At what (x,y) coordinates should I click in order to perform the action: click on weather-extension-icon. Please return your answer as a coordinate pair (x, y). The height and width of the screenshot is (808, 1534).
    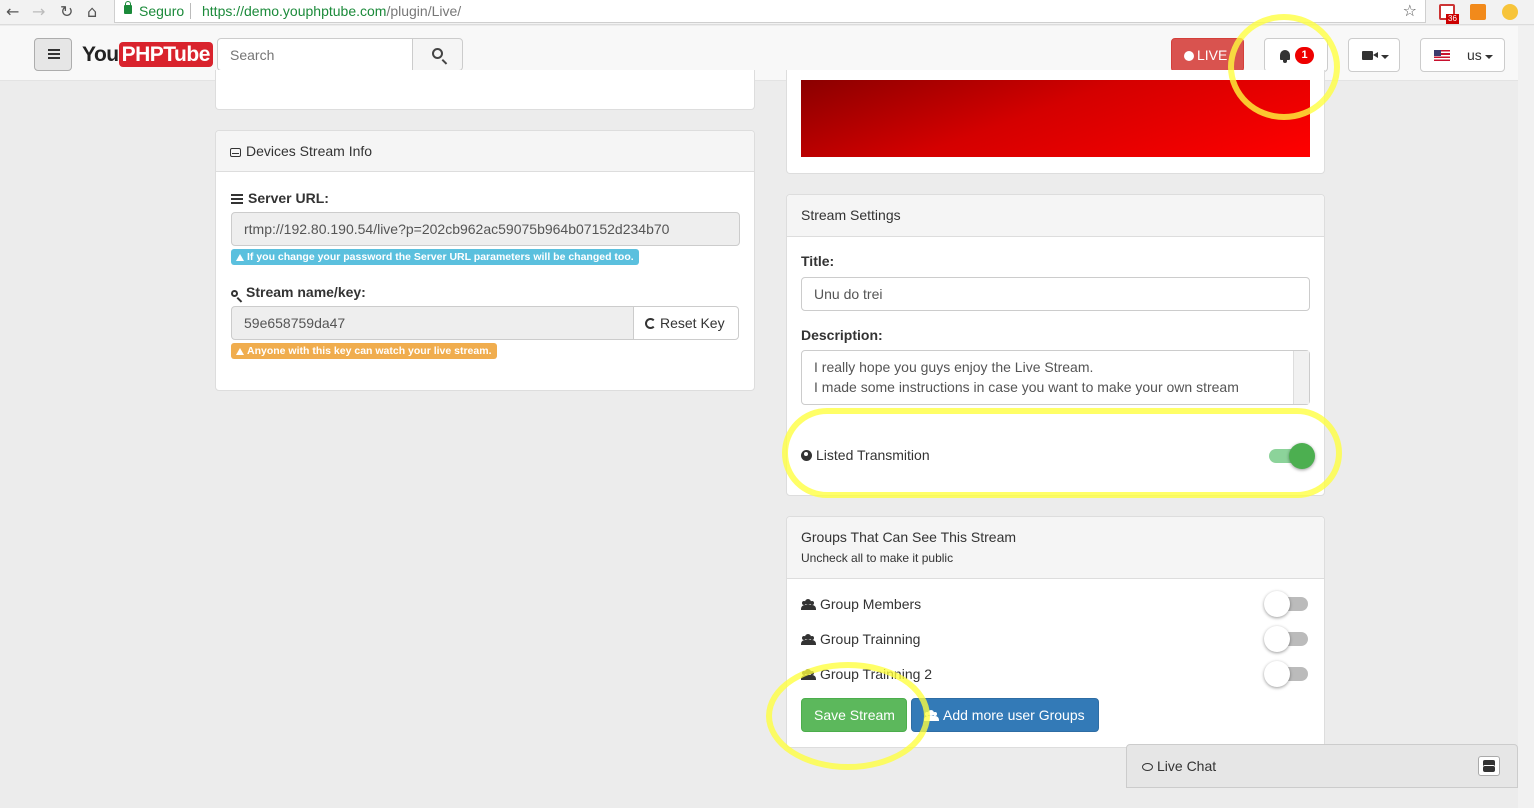
    Looking at the image, I should click on (1510, 12).